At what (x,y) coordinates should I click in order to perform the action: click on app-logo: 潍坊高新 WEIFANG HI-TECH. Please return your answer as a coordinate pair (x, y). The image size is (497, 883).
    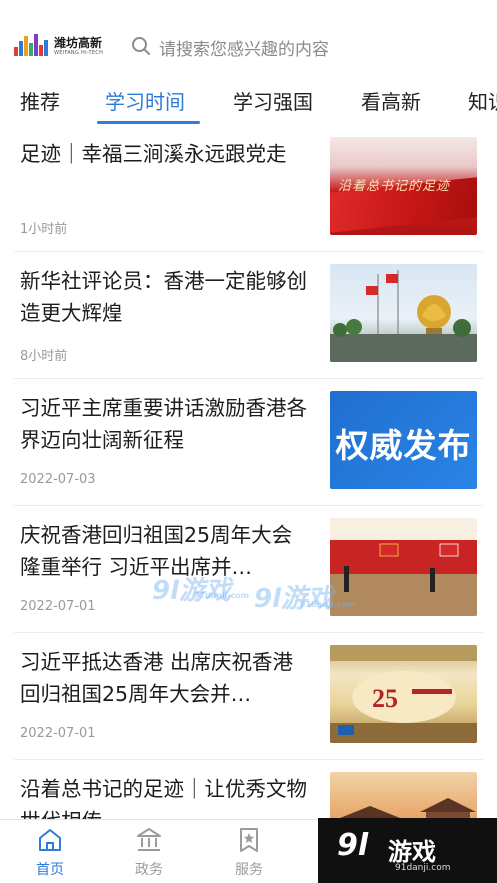
    Looking at the image, I should click on (61, 45).